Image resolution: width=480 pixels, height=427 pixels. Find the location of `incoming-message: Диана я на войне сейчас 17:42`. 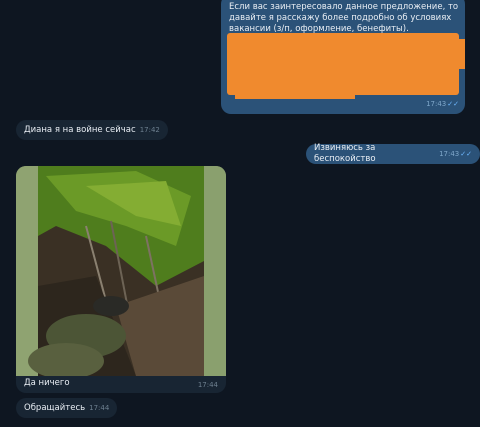

incoming-message: Диана я на войне сейчас 17:42 is located at coordinates (92, 130).